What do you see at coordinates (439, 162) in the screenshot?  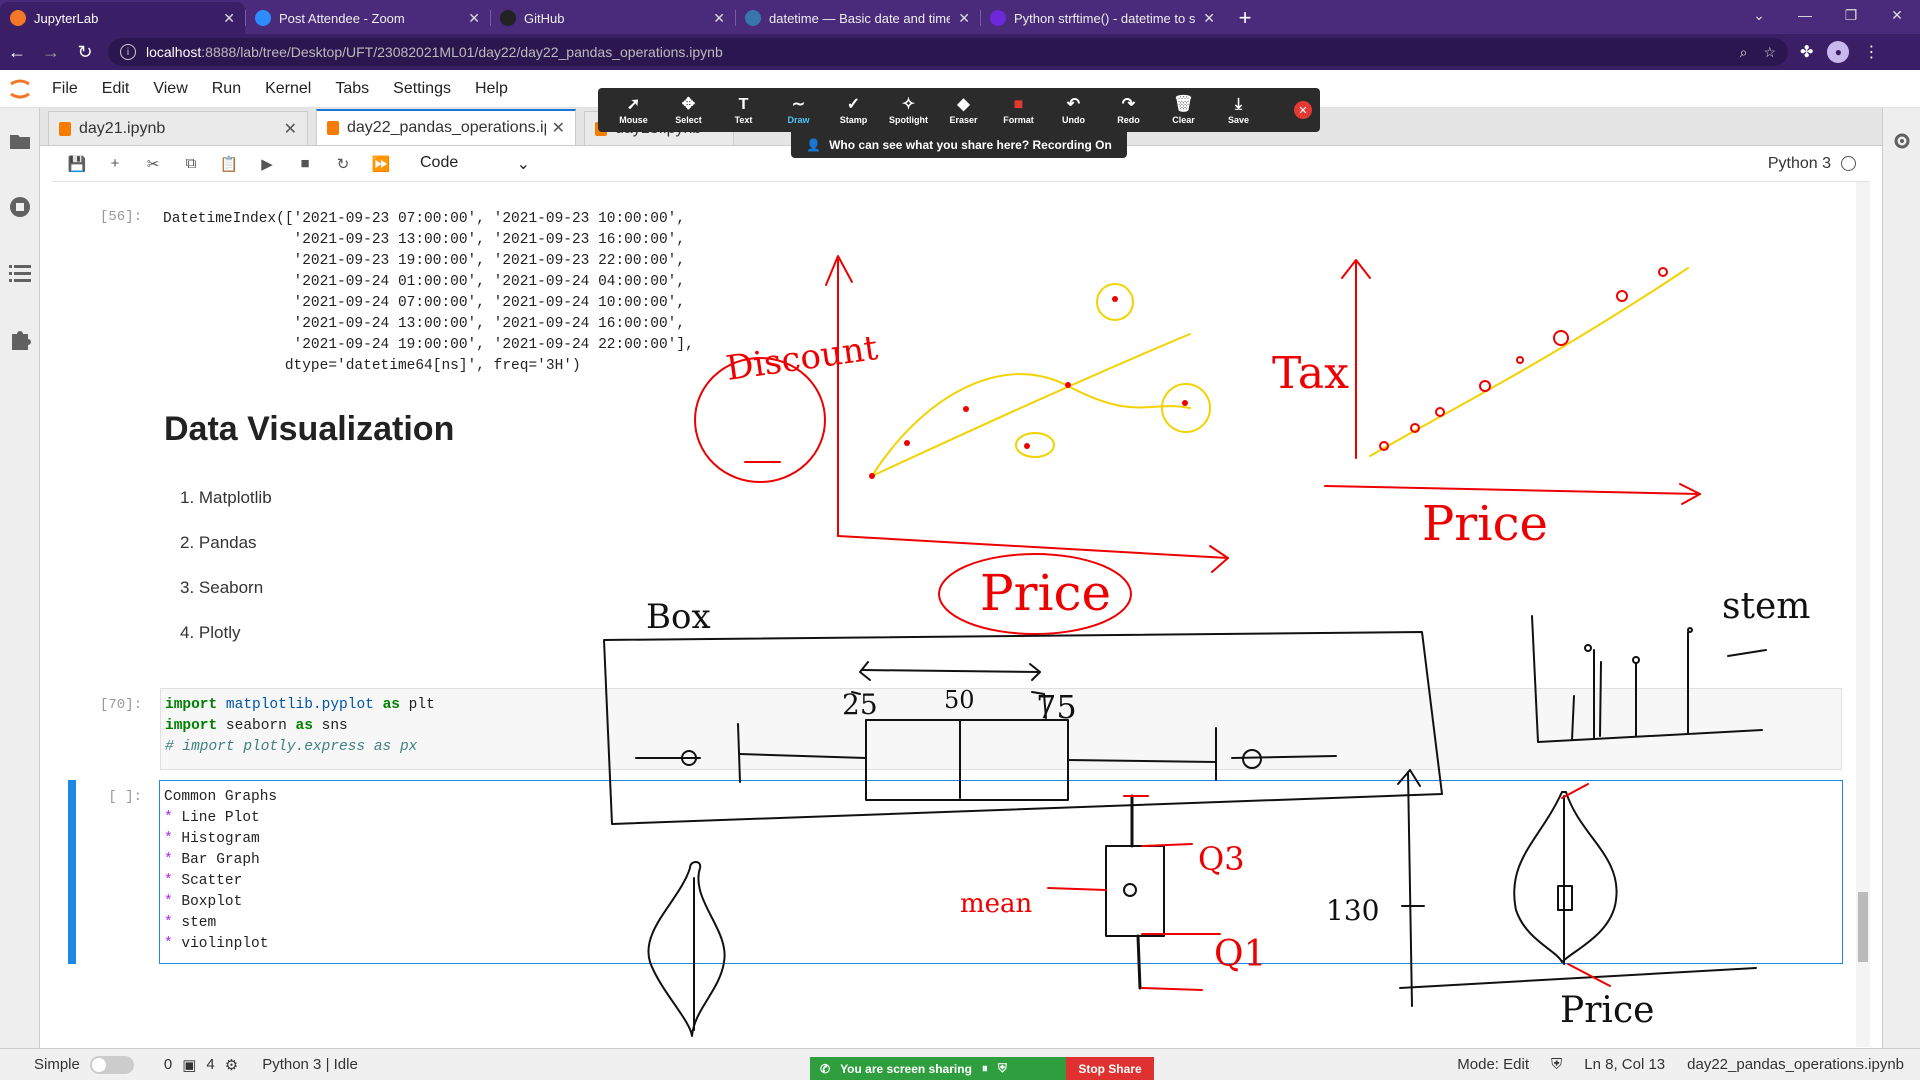 I see `cell-type-value: Code` at bounding box center [439, 162].